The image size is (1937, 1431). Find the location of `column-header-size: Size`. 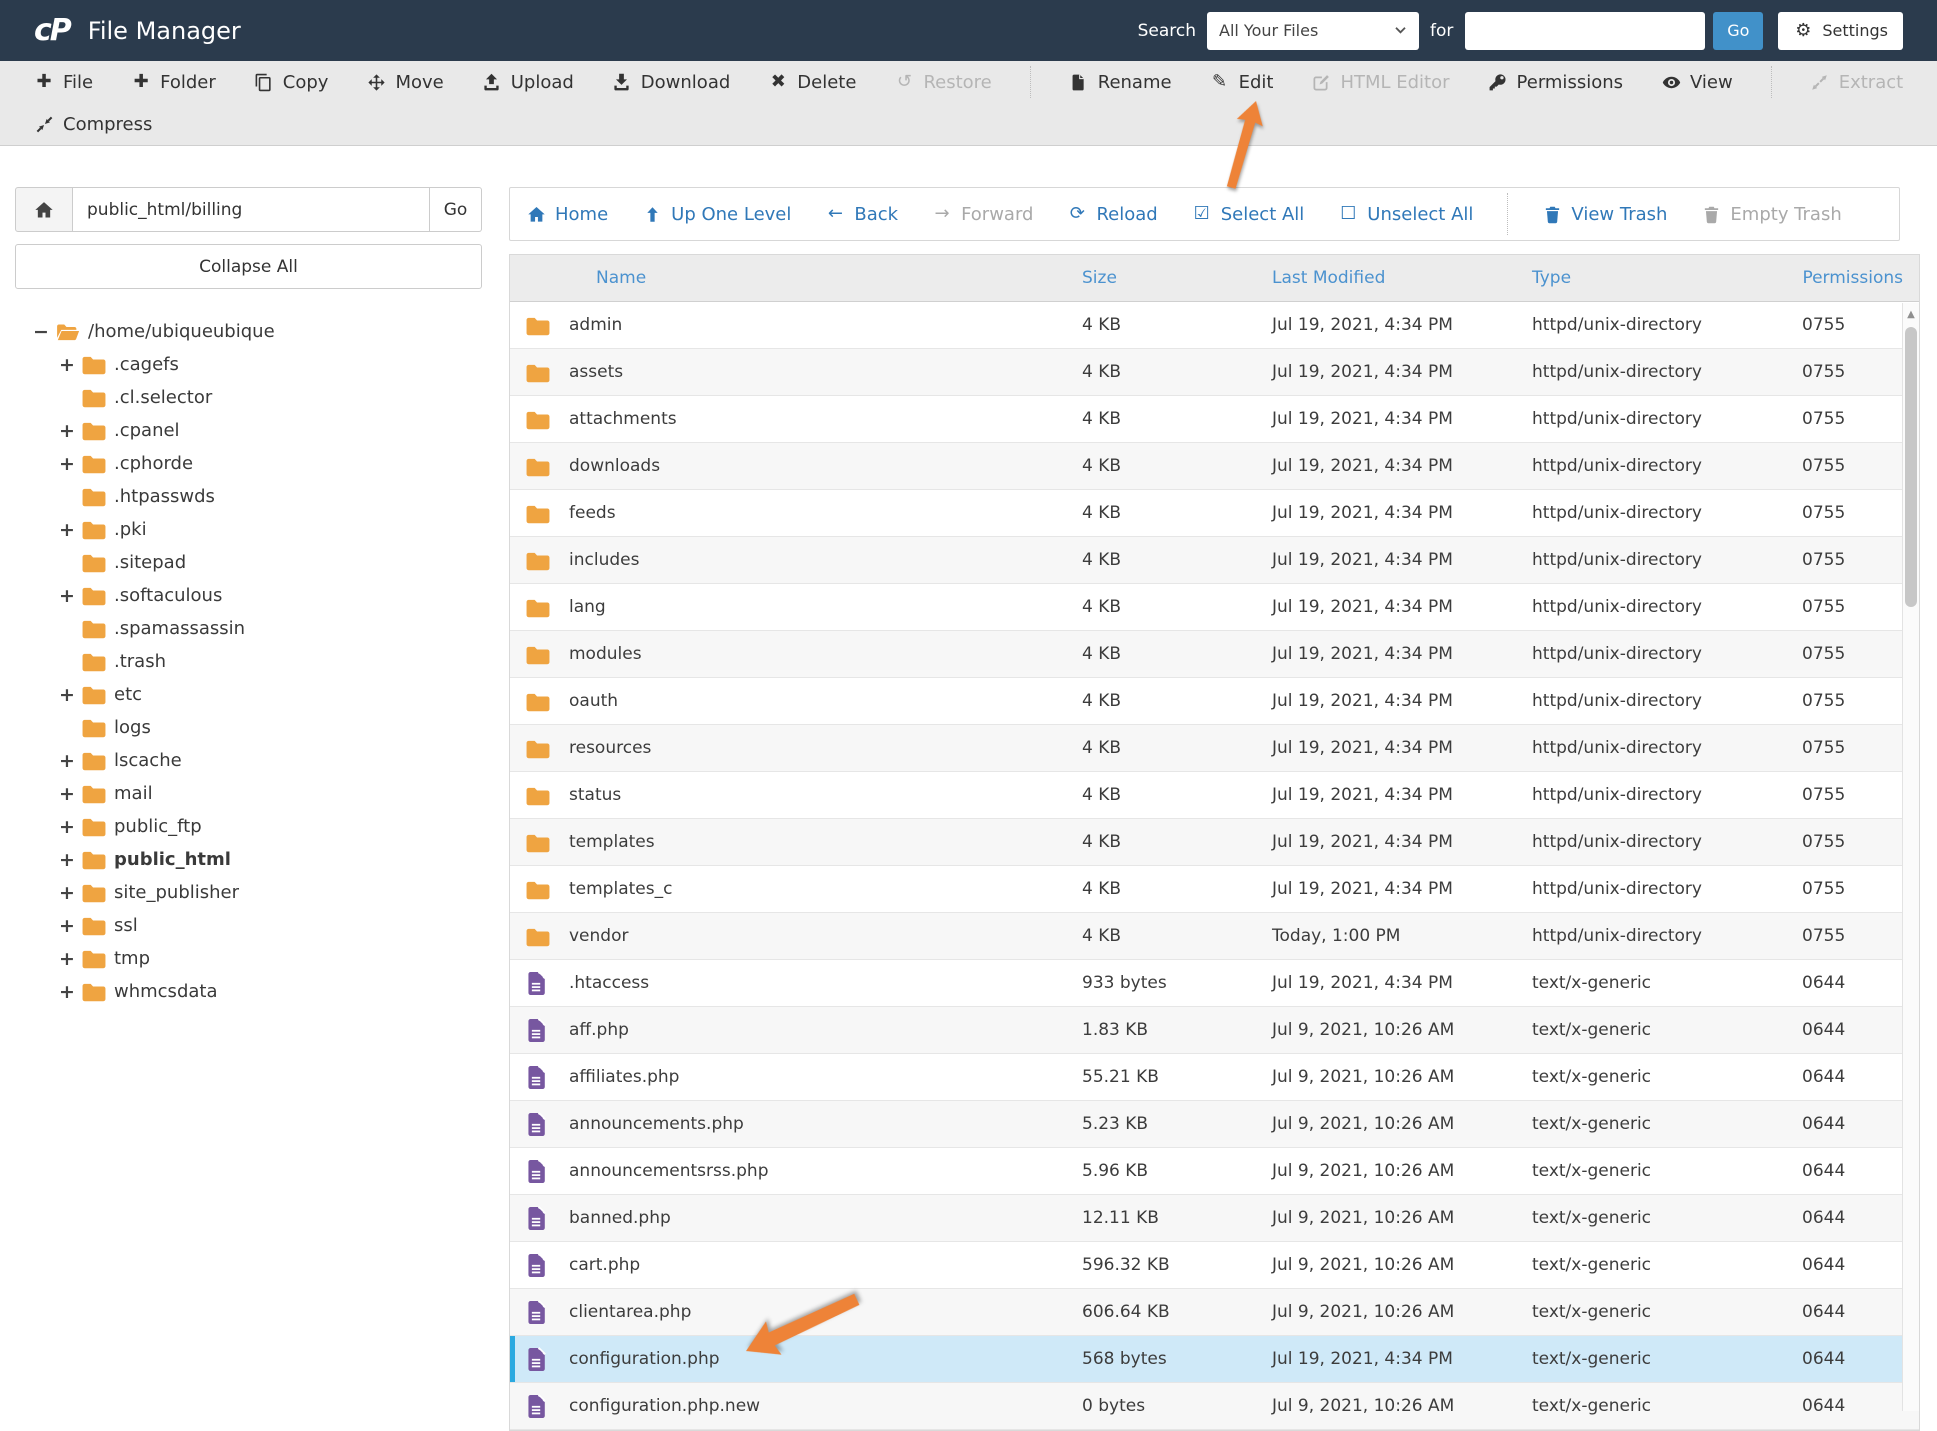

column-header-size: Size is located at coordinates (1165, 278).